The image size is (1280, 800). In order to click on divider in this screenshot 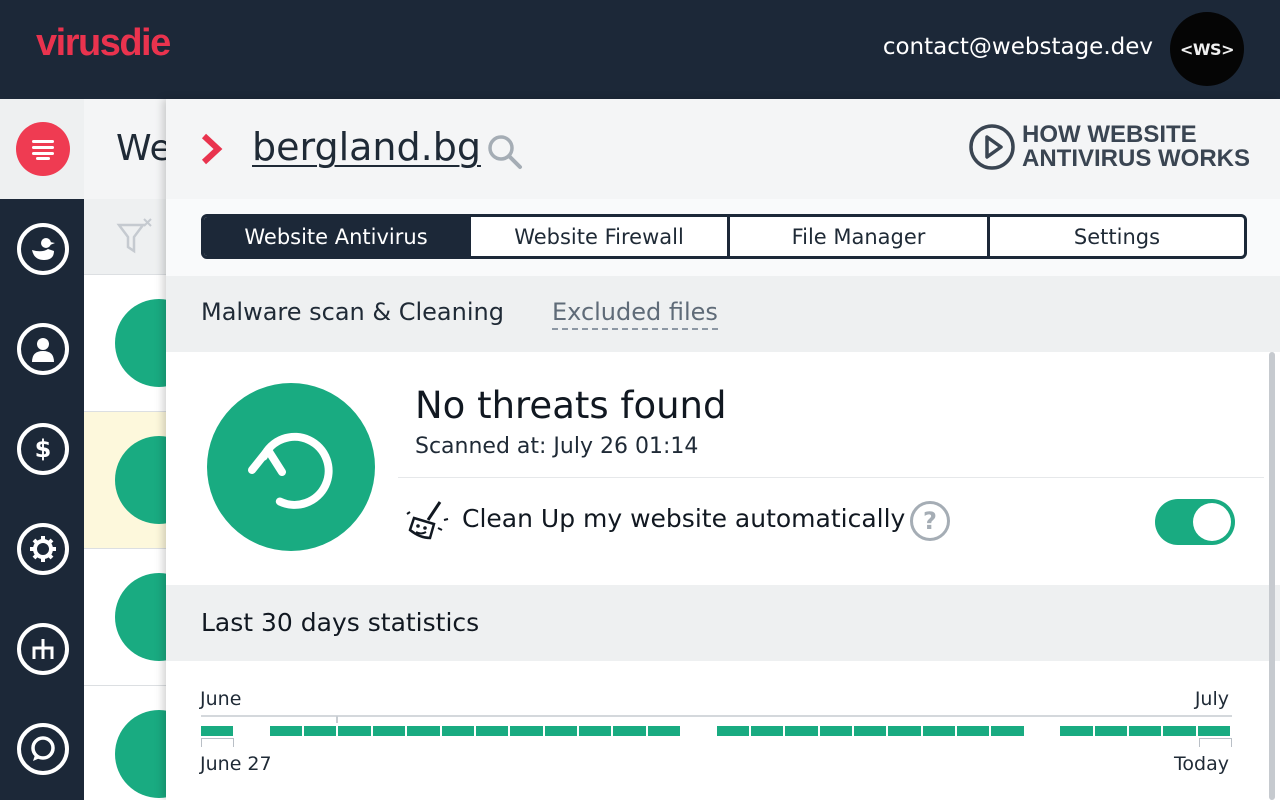, I will do `click(831, 477)`.